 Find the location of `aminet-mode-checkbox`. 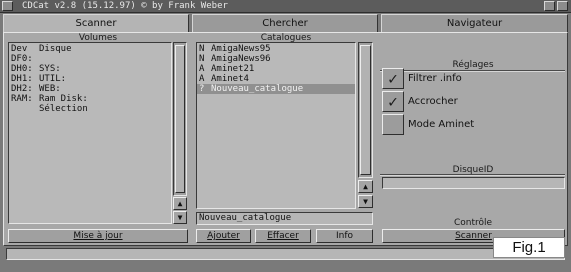

aminet-mode-checkbox is located at coordinates (393, 124).